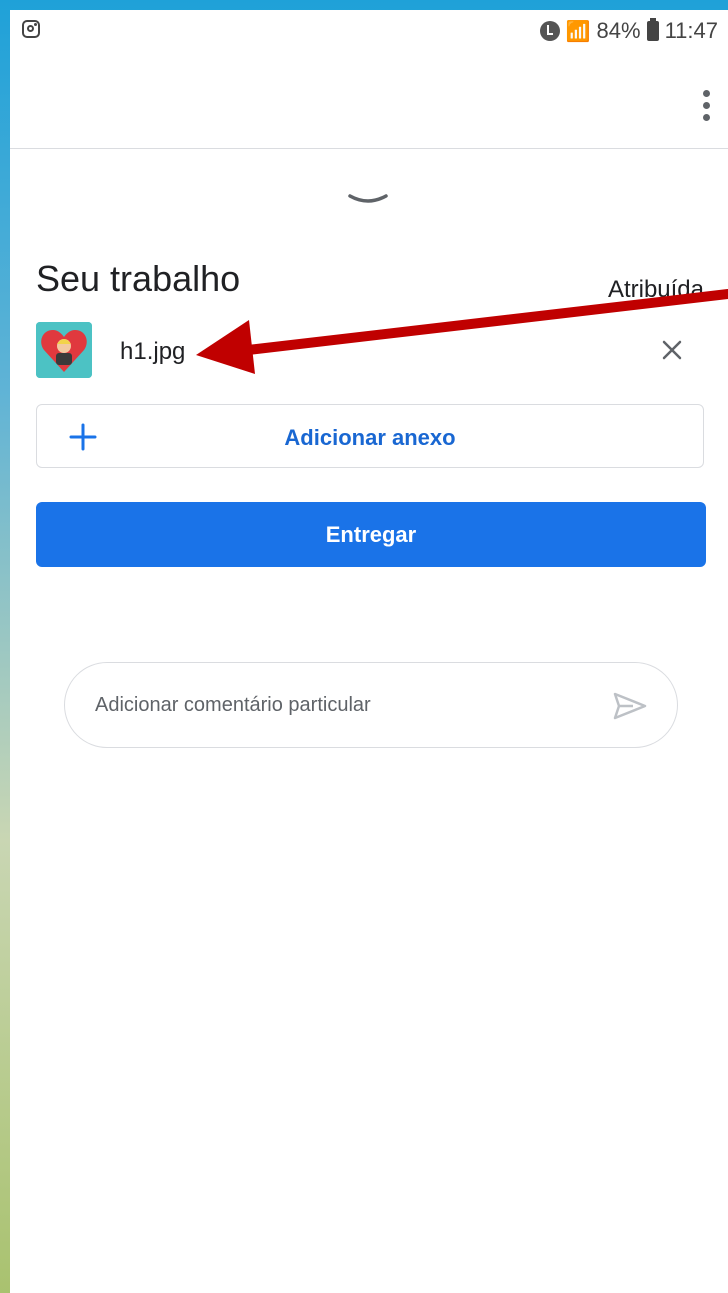  I want to click on private-comment-box, so click(371, 705).